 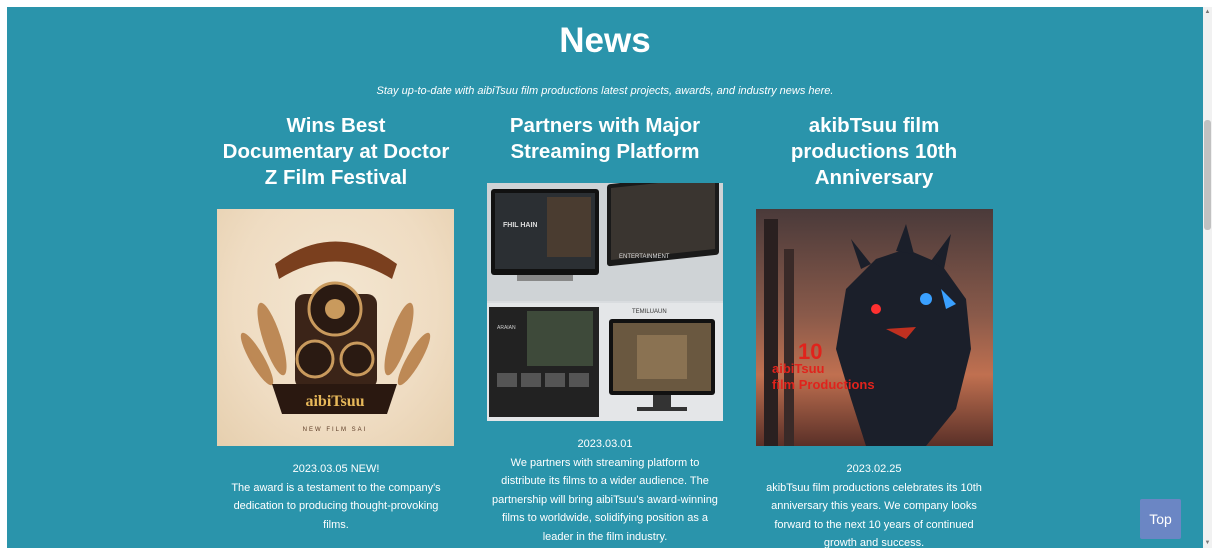 What do you see at coordinates (520, 225) in the screenshot?
I see `svg-text: FHIL HAIN` at bounding box center [520, 225].